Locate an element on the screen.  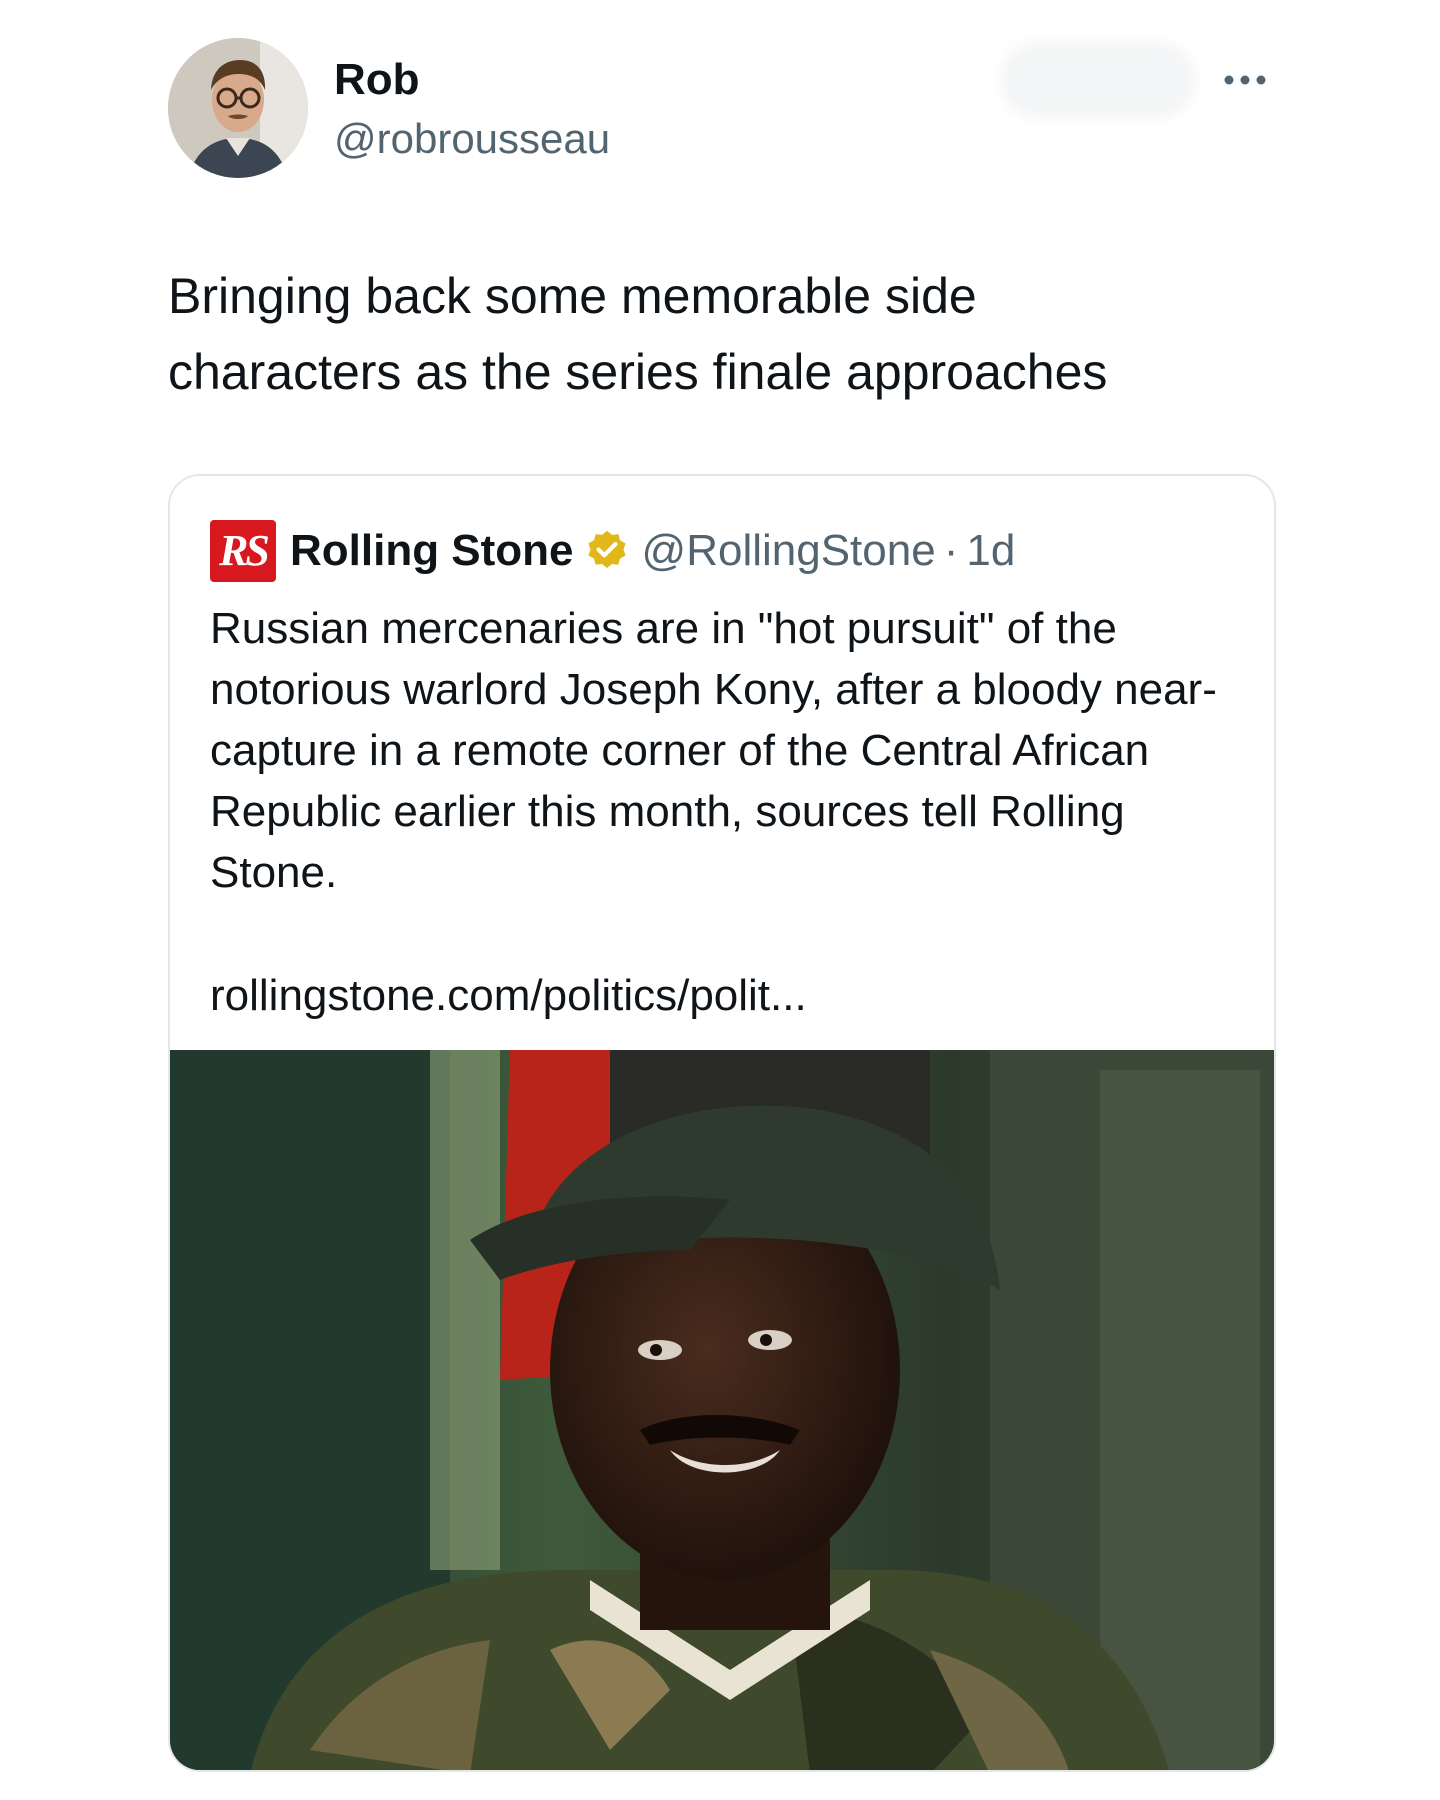
rolling-stone-logo-icon: RS is located at coordinates (243, 551).